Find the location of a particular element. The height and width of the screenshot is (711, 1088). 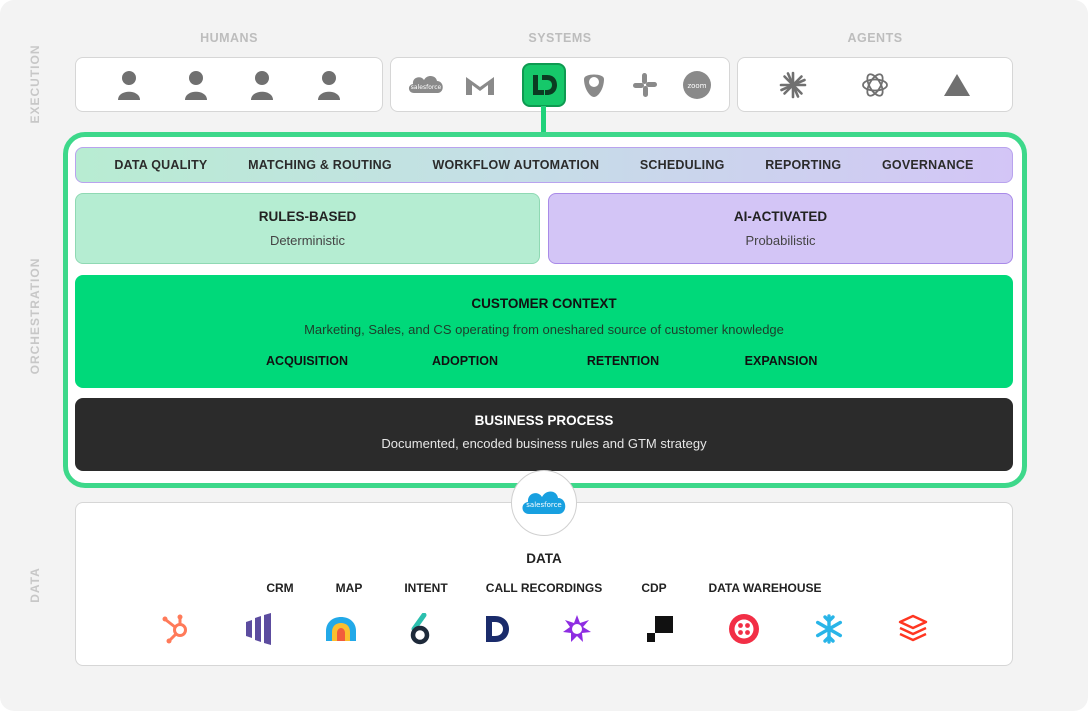

slack-logo-icon is located at coordinates (645, 85).